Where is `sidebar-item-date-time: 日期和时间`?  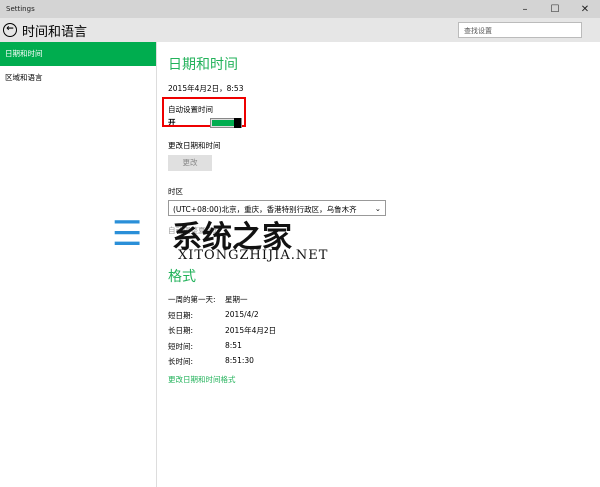
sidebar-item-date-time: 日期和时间 is located at coordinates (78, 54).